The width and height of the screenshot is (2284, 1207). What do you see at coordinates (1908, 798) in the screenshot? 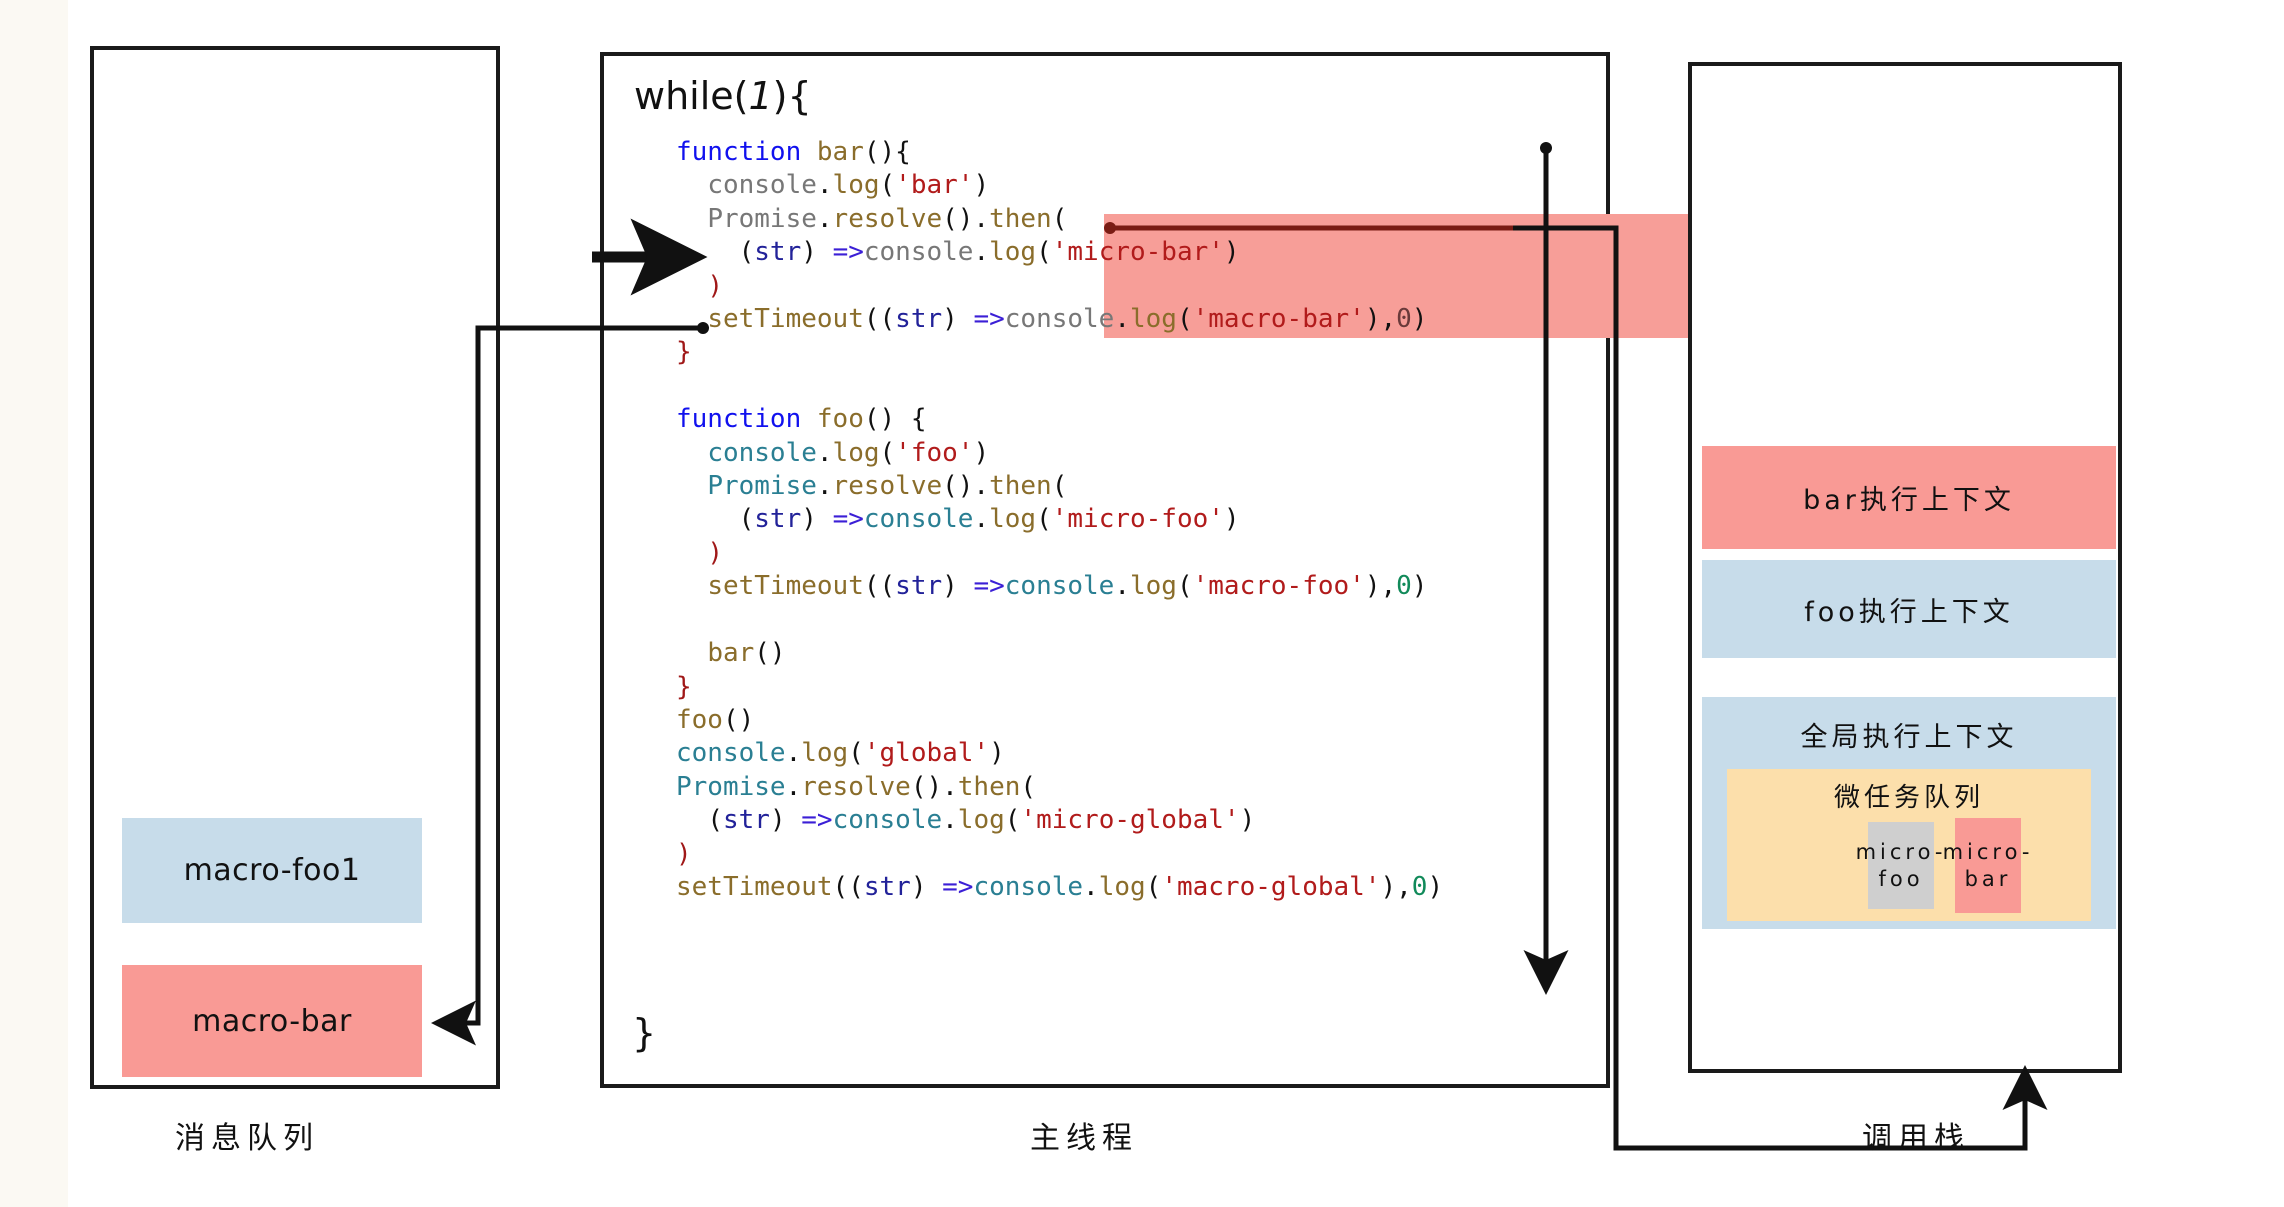
I see `microtask-queue-label: 微任务队列` at bounding box center [1908, 798].